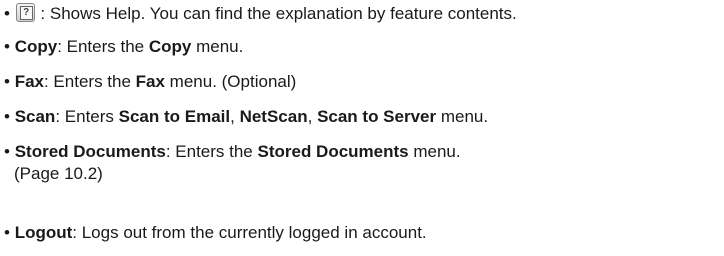  What do you see at coordinates (25, 12) in the screenshot?
I see `help-icon: ?` at bounding box center [25, 12].